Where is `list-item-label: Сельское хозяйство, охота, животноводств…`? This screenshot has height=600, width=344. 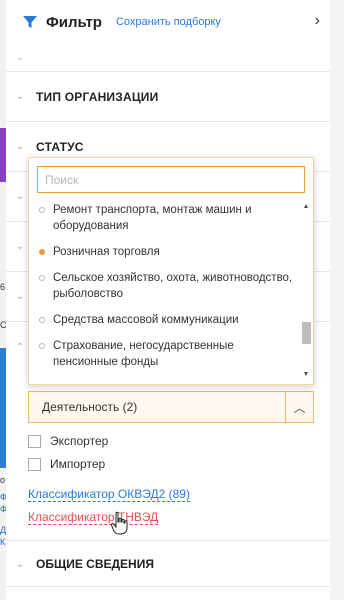
list-item-label: Сельское хозяйство, охота, животноводств… is located at coordinates (173, 286).